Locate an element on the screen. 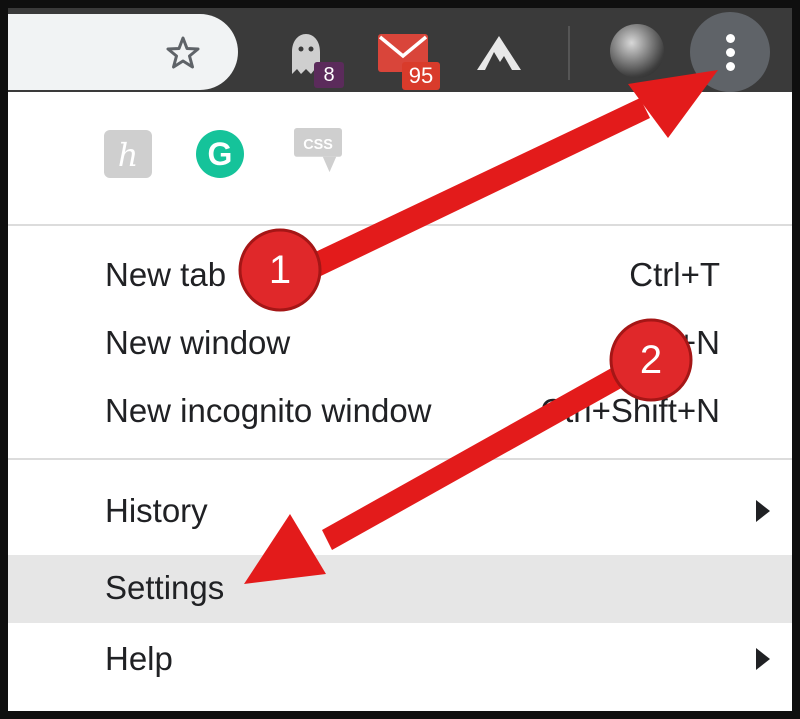 The width and height of the screenshot is (800, 719). menu-item-label: New incognito window is located at coordinates (268, 410).